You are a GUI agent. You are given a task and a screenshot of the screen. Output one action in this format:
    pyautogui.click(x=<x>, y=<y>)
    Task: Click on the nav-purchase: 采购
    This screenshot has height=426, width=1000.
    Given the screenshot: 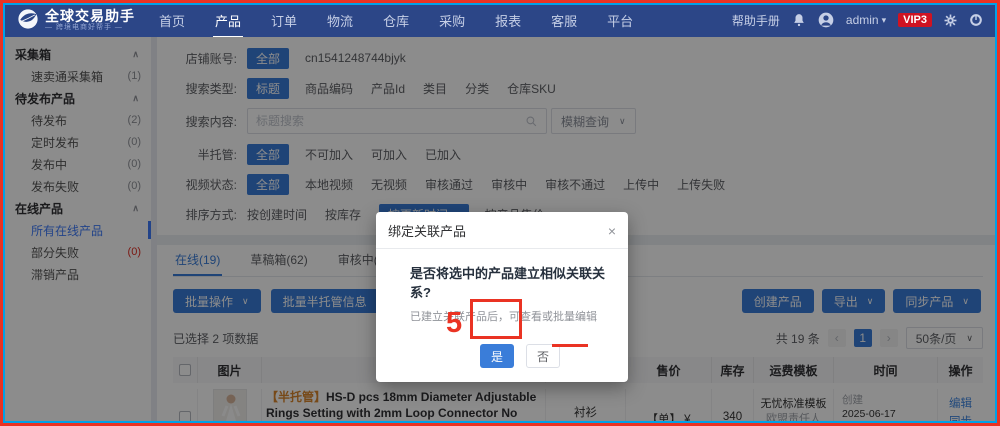 What is the action you would take?
    pyautogui.click(x=452, y=20)
    